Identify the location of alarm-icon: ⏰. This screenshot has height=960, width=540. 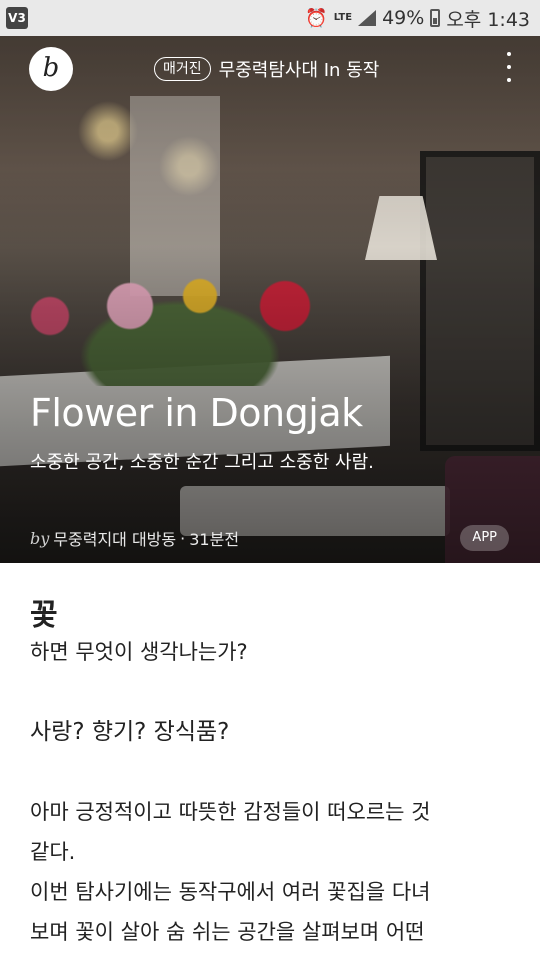
(316, 18).